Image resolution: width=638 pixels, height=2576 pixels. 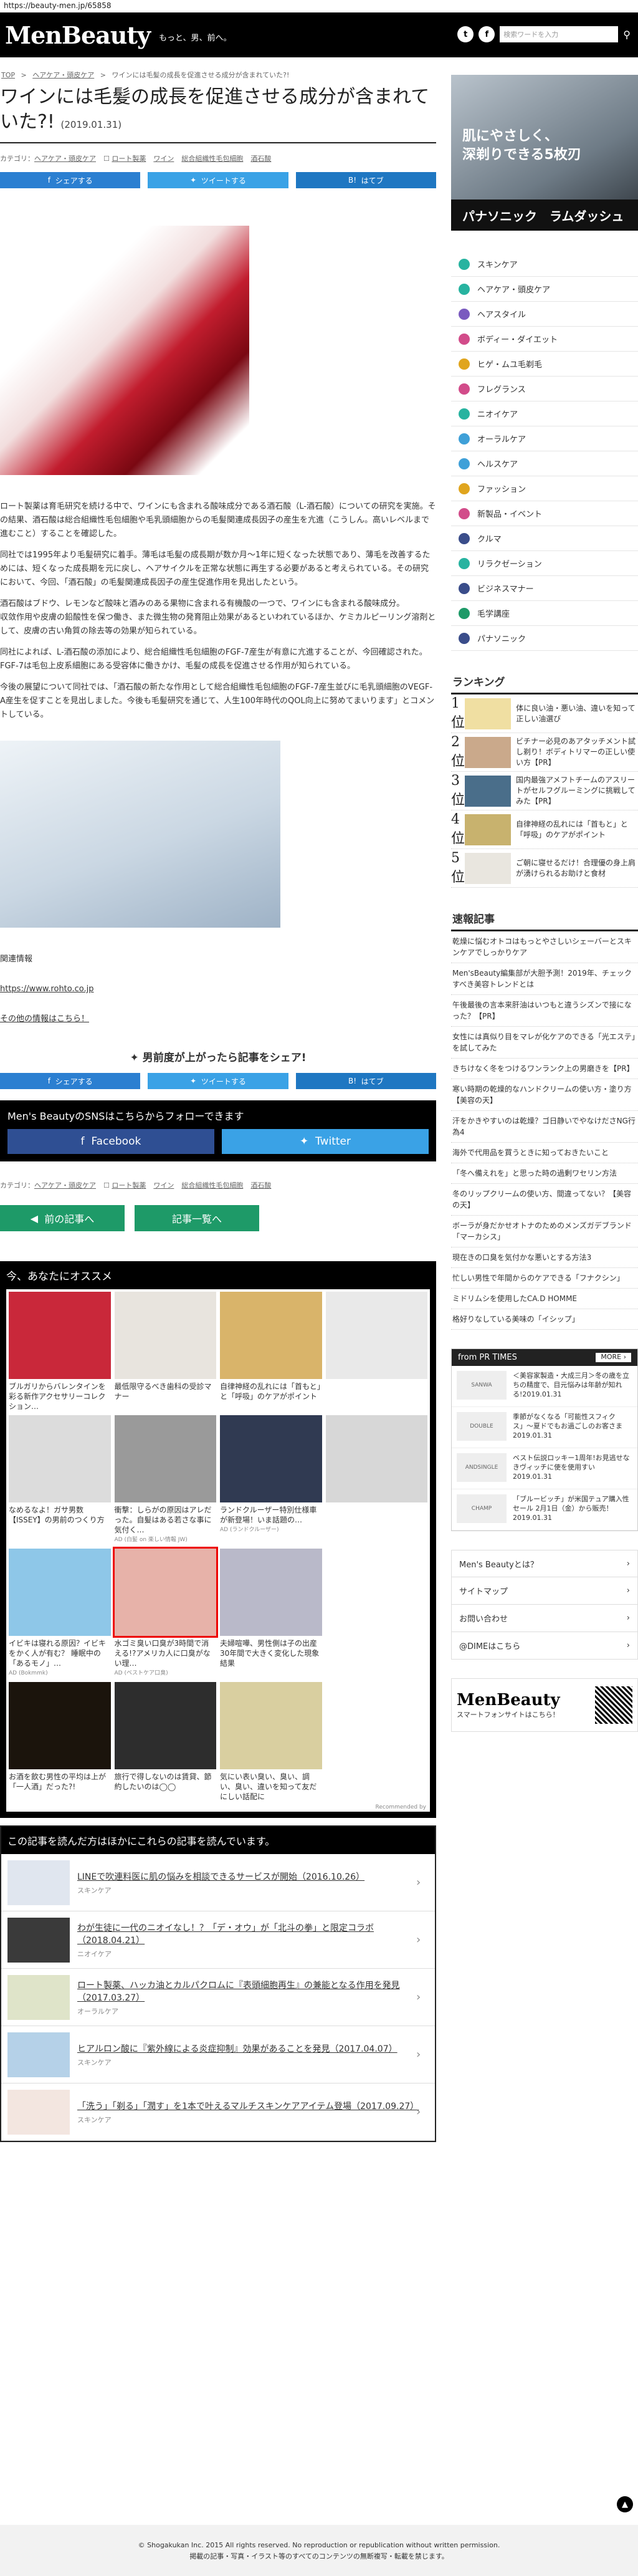 I want to click on news-item: 「冬へ備えれを」と思った時の過剰ワセリン方法, so click(x=544, y=1173).